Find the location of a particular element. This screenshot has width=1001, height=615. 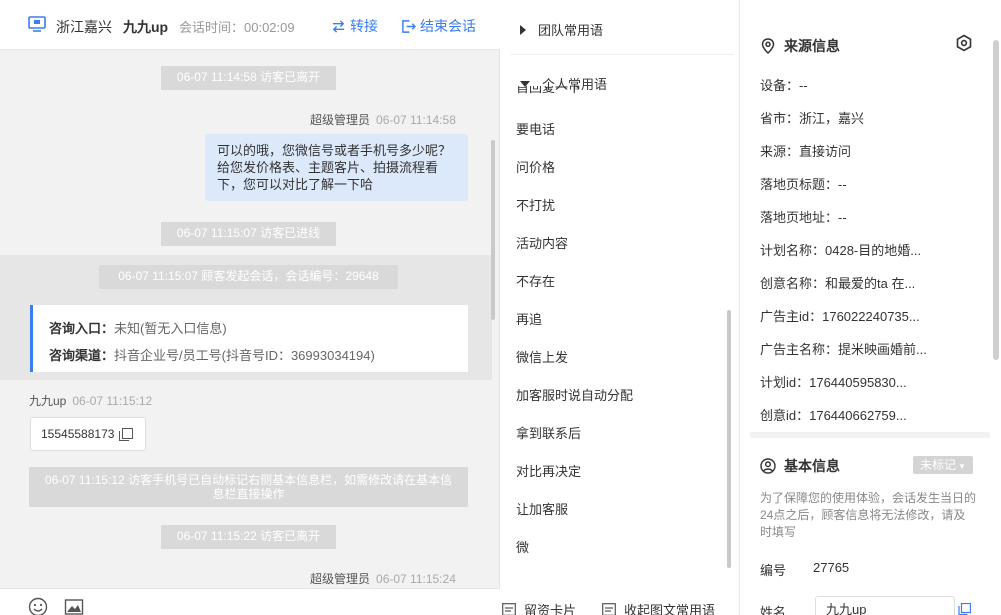

lead-card-button: 留资卡片 is located at coordinates (539, 607).